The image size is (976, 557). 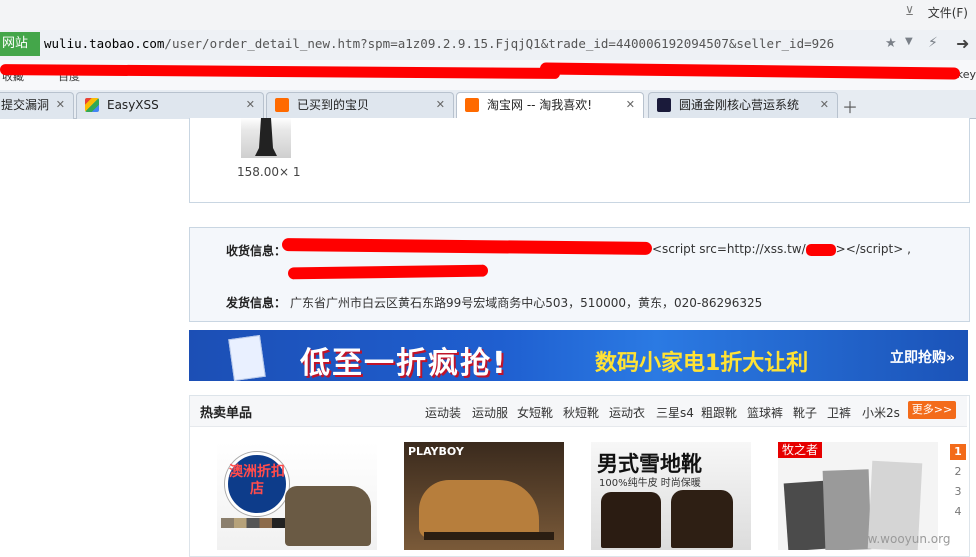 I want to click on tab-easyxss: EasyXSS ✕, so click(x=170, y=105).